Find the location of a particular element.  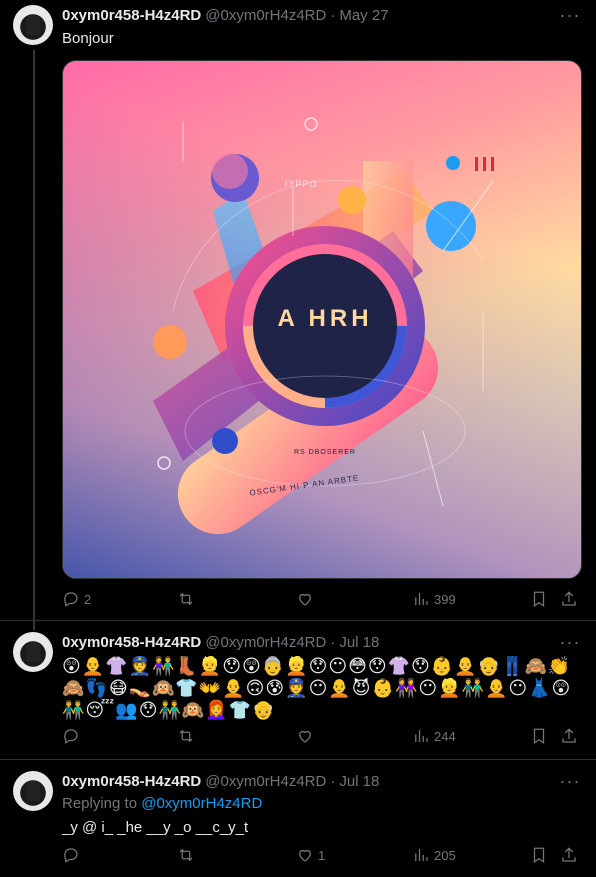

like-button: 1 is located at coordinates (310, 855).